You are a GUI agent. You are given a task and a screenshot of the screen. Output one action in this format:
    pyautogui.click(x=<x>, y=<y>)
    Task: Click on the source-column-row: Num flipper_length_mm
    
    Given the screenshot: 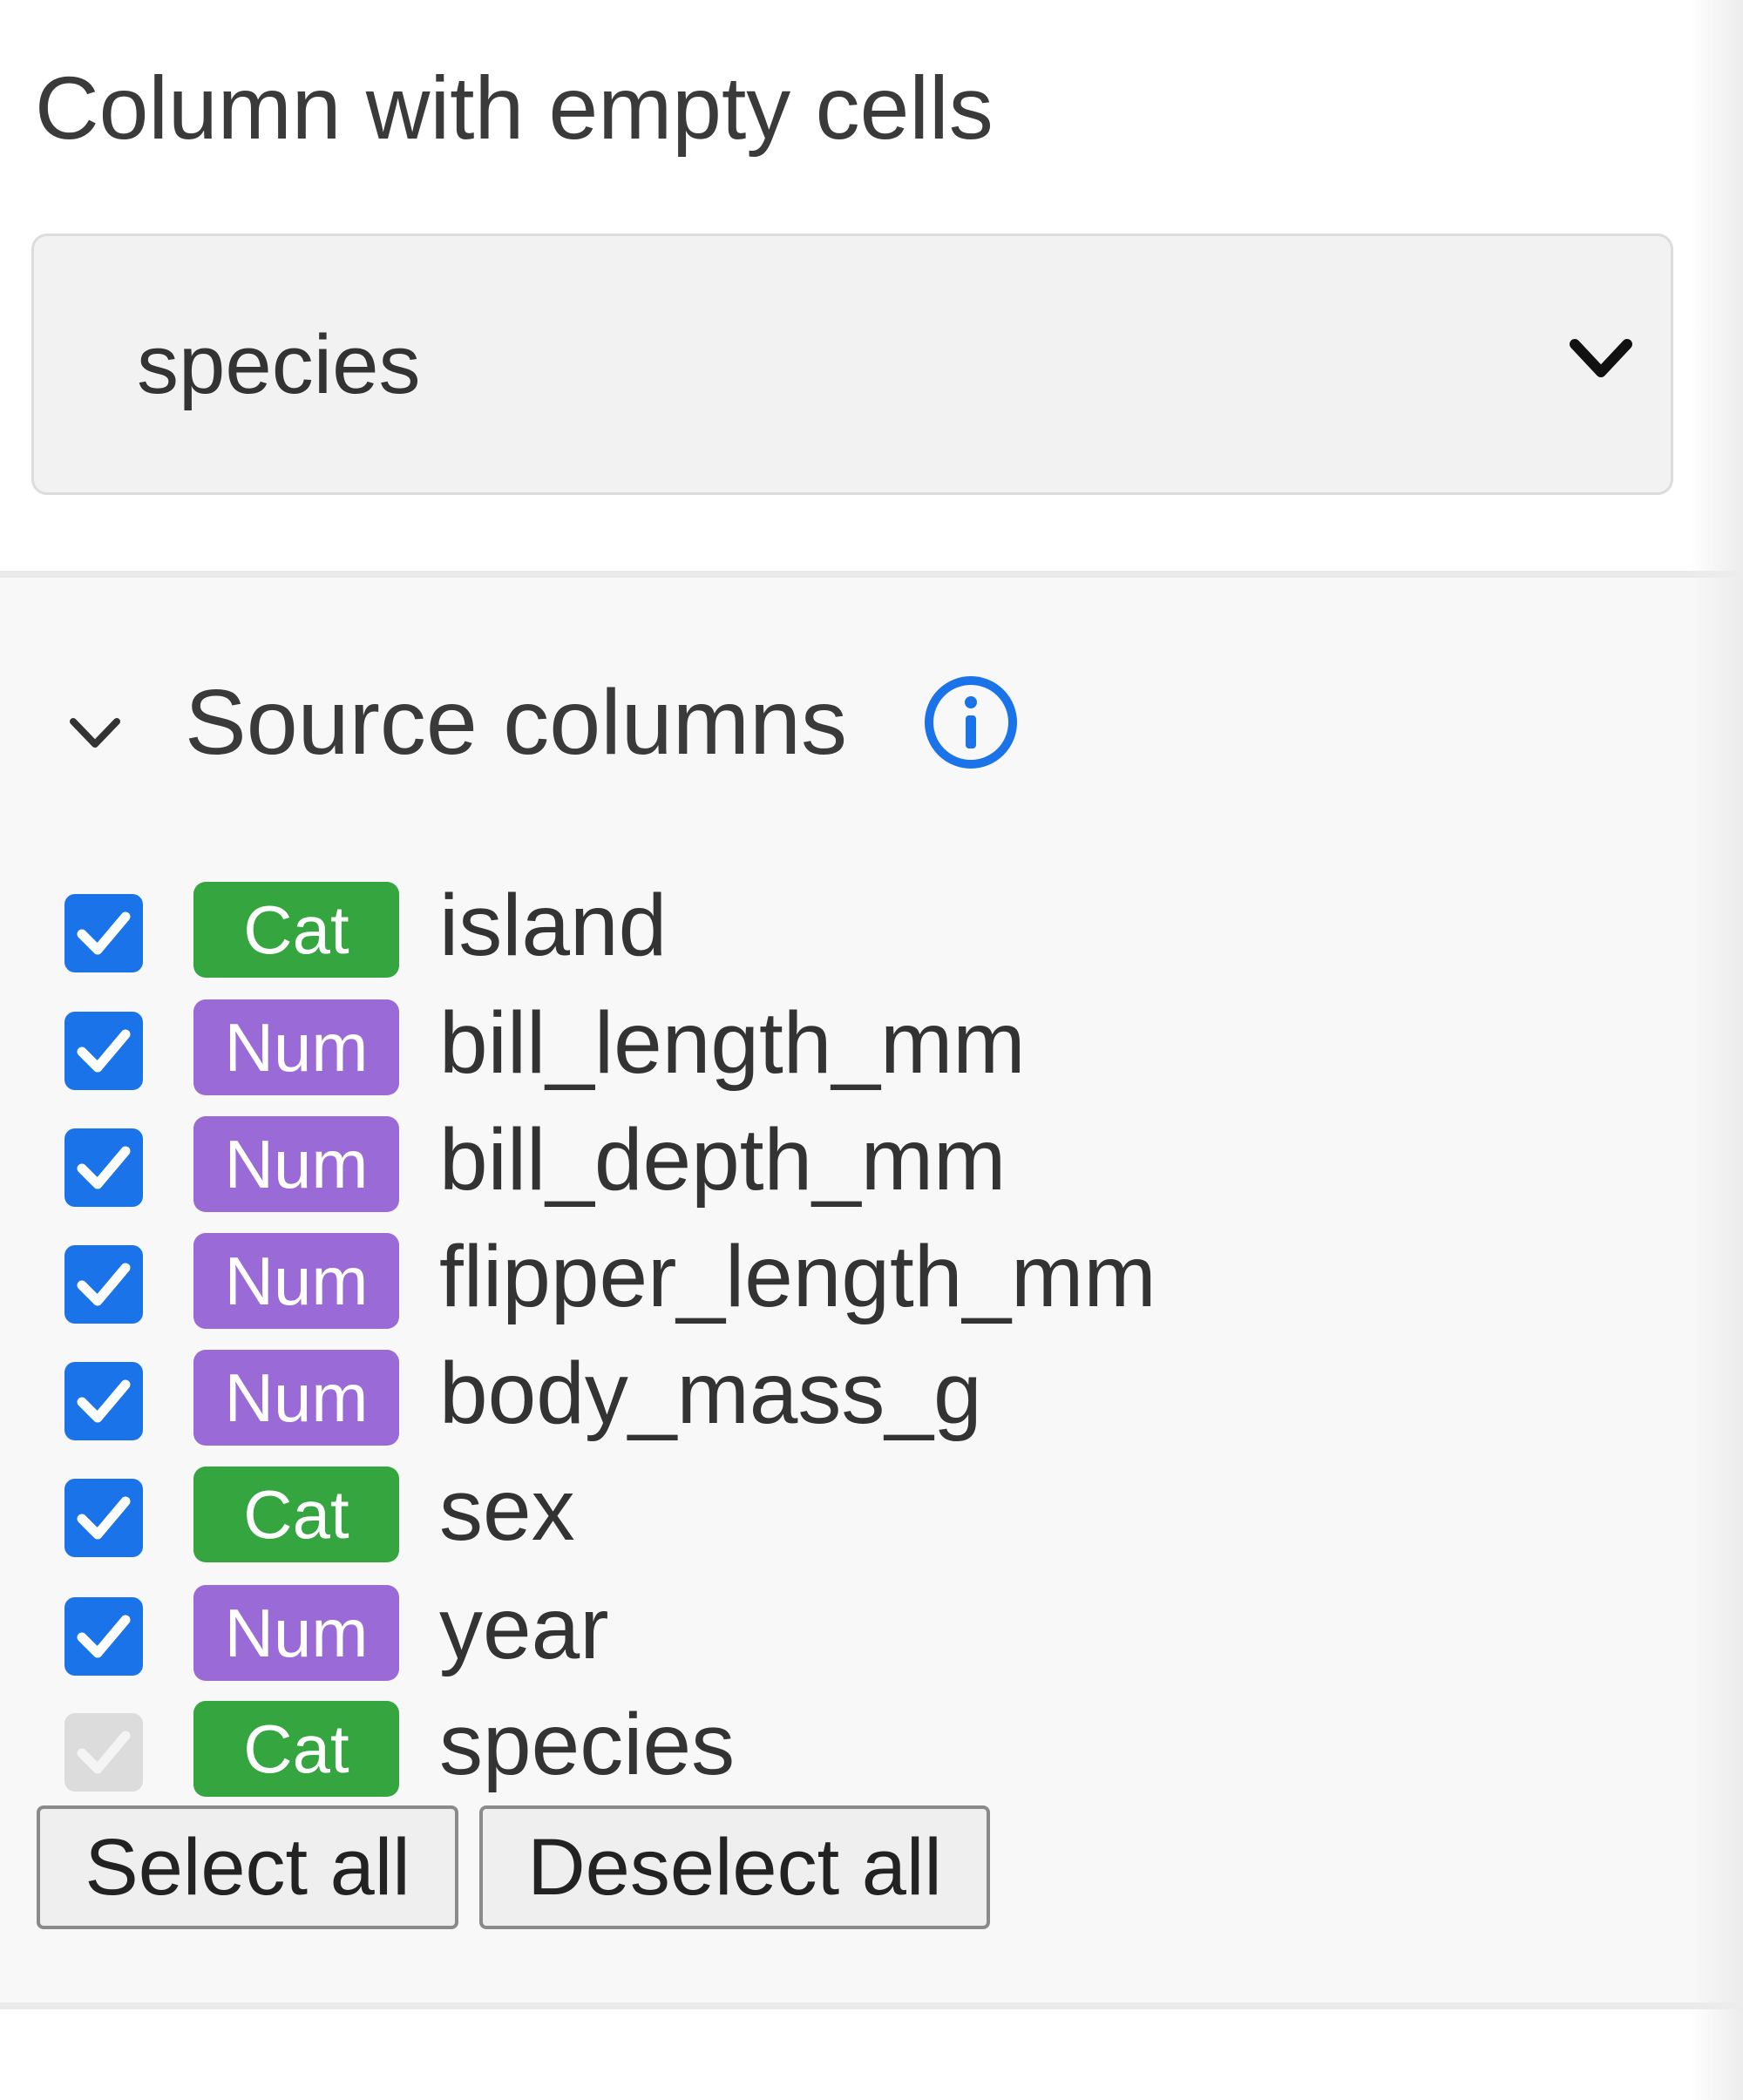 What is the action you would take?
    pyautogui.click(x=697, y=1276)
    